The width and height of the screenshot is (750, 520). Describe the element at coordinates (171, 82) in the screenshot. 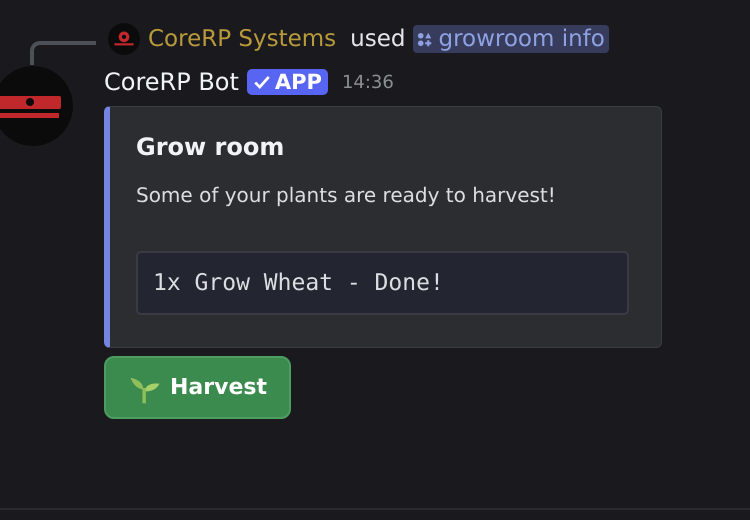

I see `bot-name: CoreRP Bot` at that location.